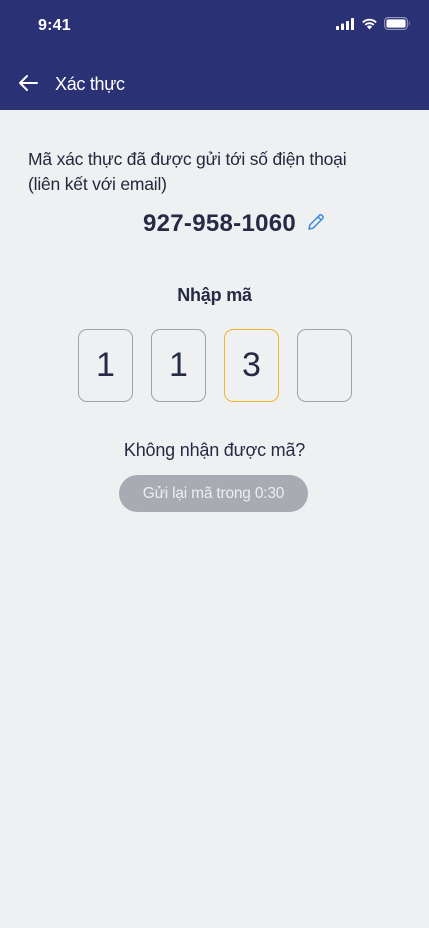 This screenshot has width=429, height=928. I want to click on message-line-2: (liên kết với email), so click(97, 184).